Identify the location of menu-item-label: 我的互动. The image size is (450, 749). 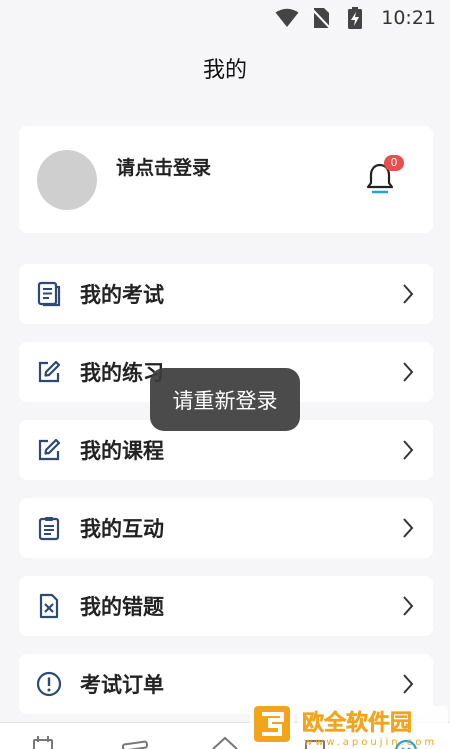
(122, 529).